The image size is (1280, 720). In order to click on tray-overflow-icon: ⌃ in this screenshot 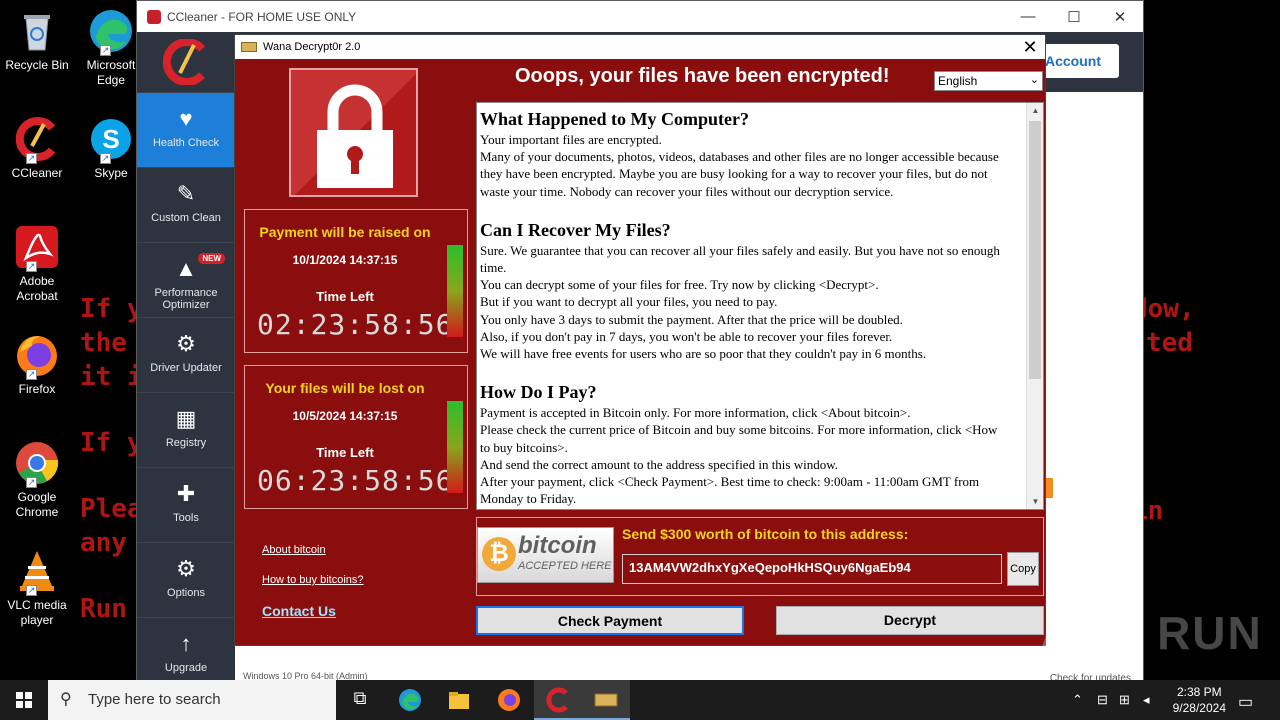, I will do `click(1077, 700)`.